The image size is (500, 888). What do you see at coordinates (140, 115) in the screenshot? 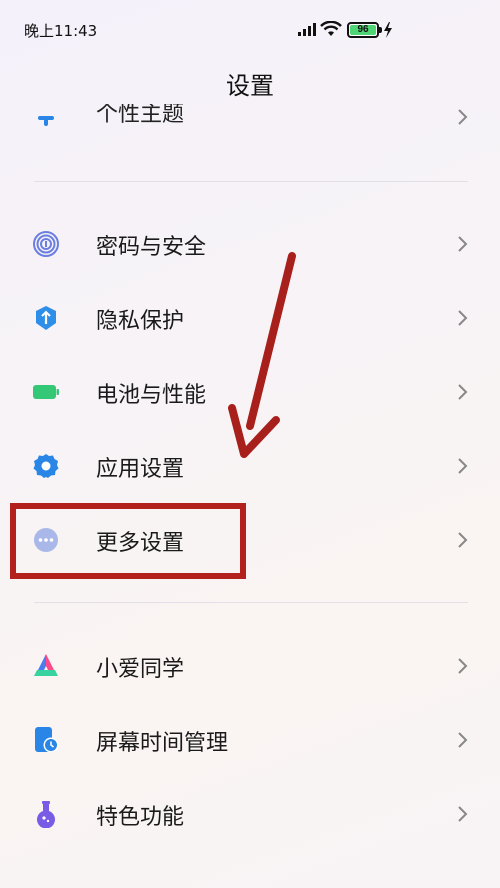
I see `settings-item-label: 个性主题` at bounding box center [140, 115].